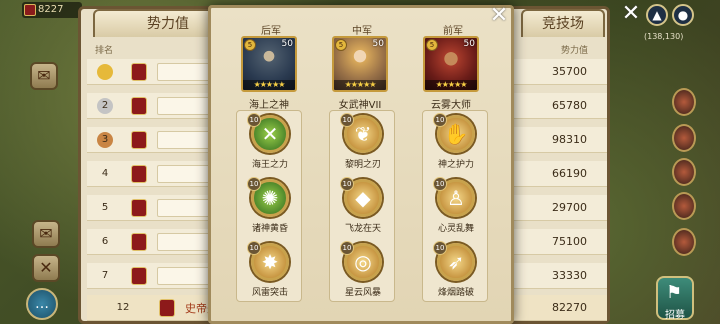 Image resolution: width=720 pixels, height=324 pixels. What do you see at coordinates (569, 207) in the screenshot?
I see `power-value: 29700` at bounding box center [569, 207].